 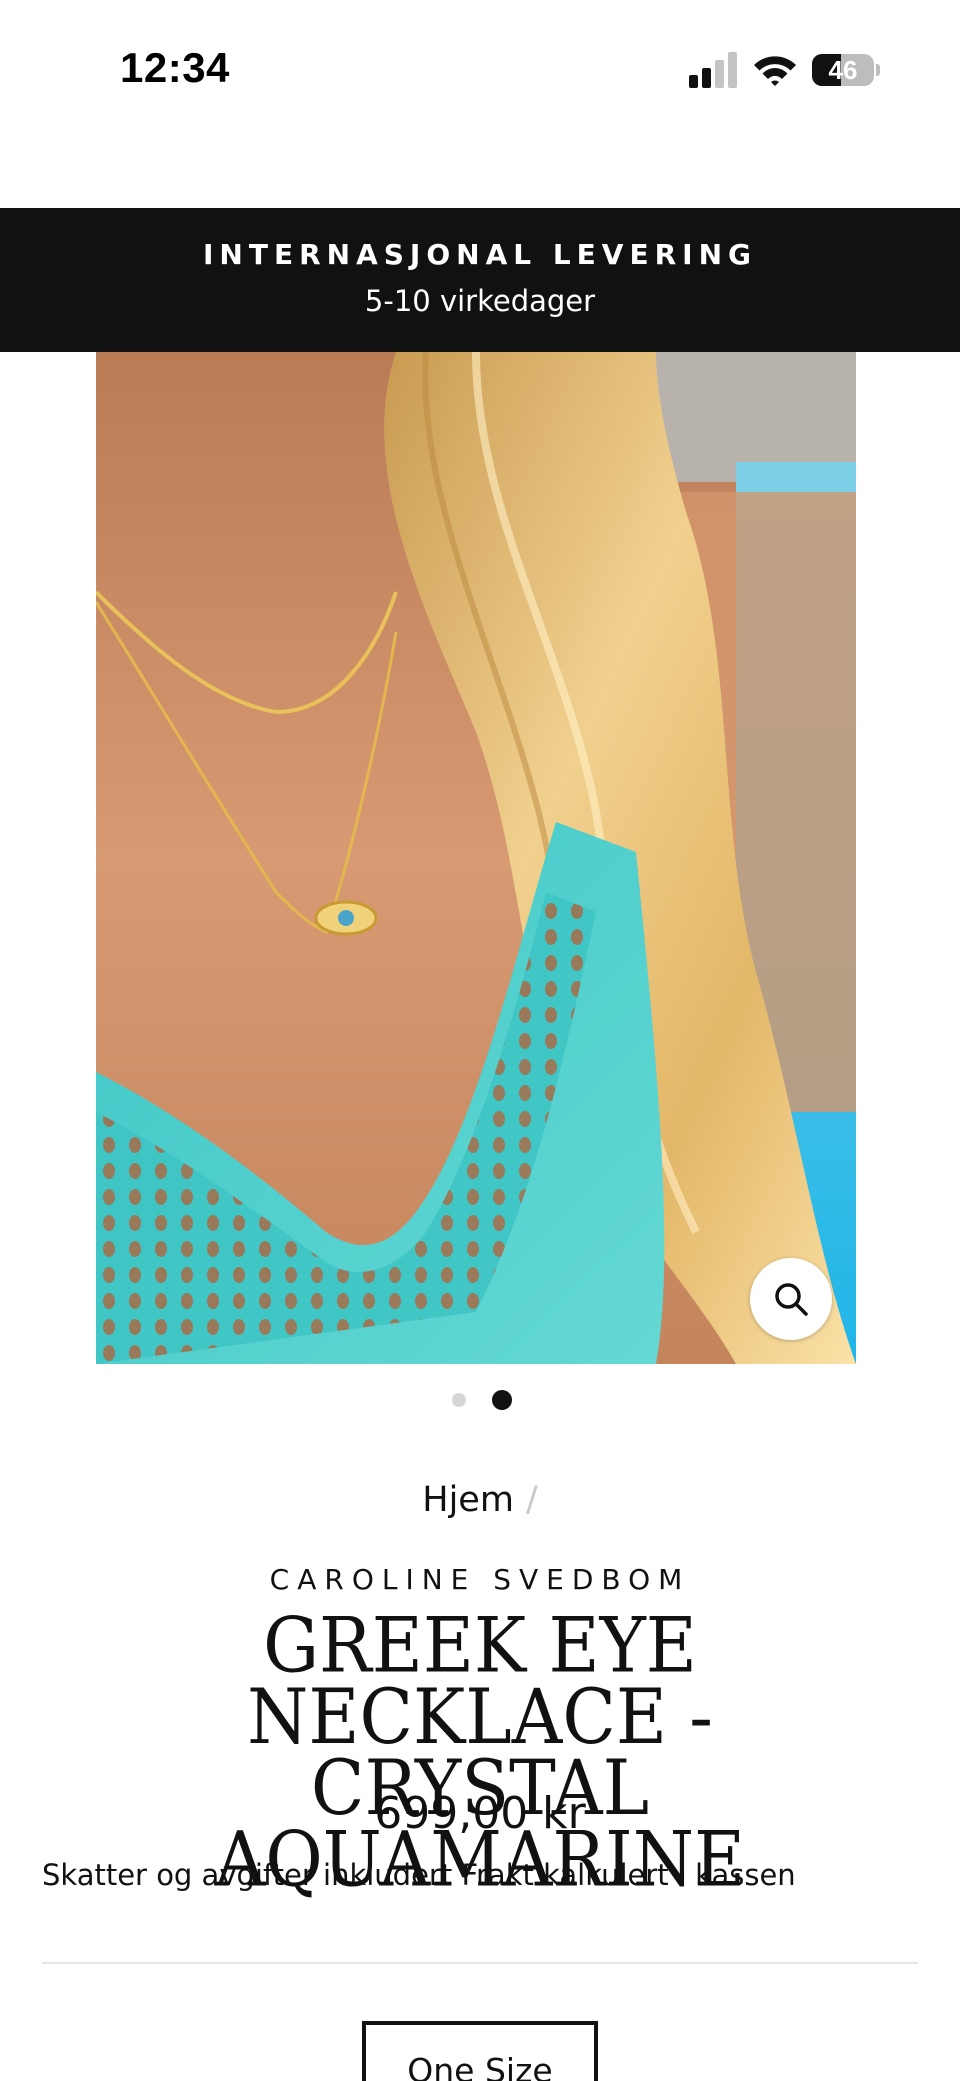 What do you see at coordinates (480, 1681) in the screenshot?
I see `product-title-line-1: GREEK EYE NECKLACE -` at bounding box center [480, 1681].